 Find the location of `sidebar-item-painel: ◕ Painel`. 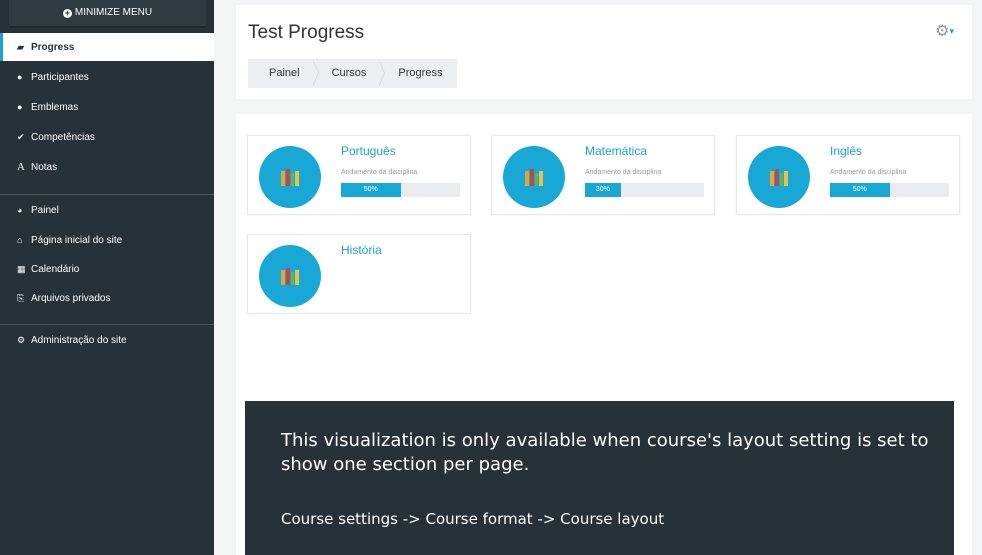

sidebar-item-painel: ◕ Painel is located at coordinates (107, 210).